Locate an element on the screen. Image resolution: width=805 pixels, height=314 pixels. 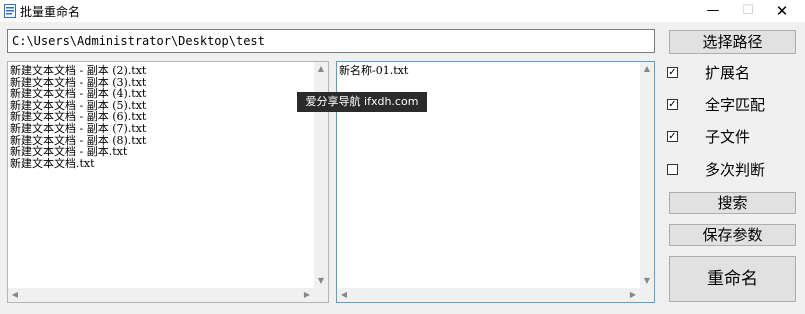
title-bar: 批量重命名 — ☐ ✕ is located at coordinates (402, 11).